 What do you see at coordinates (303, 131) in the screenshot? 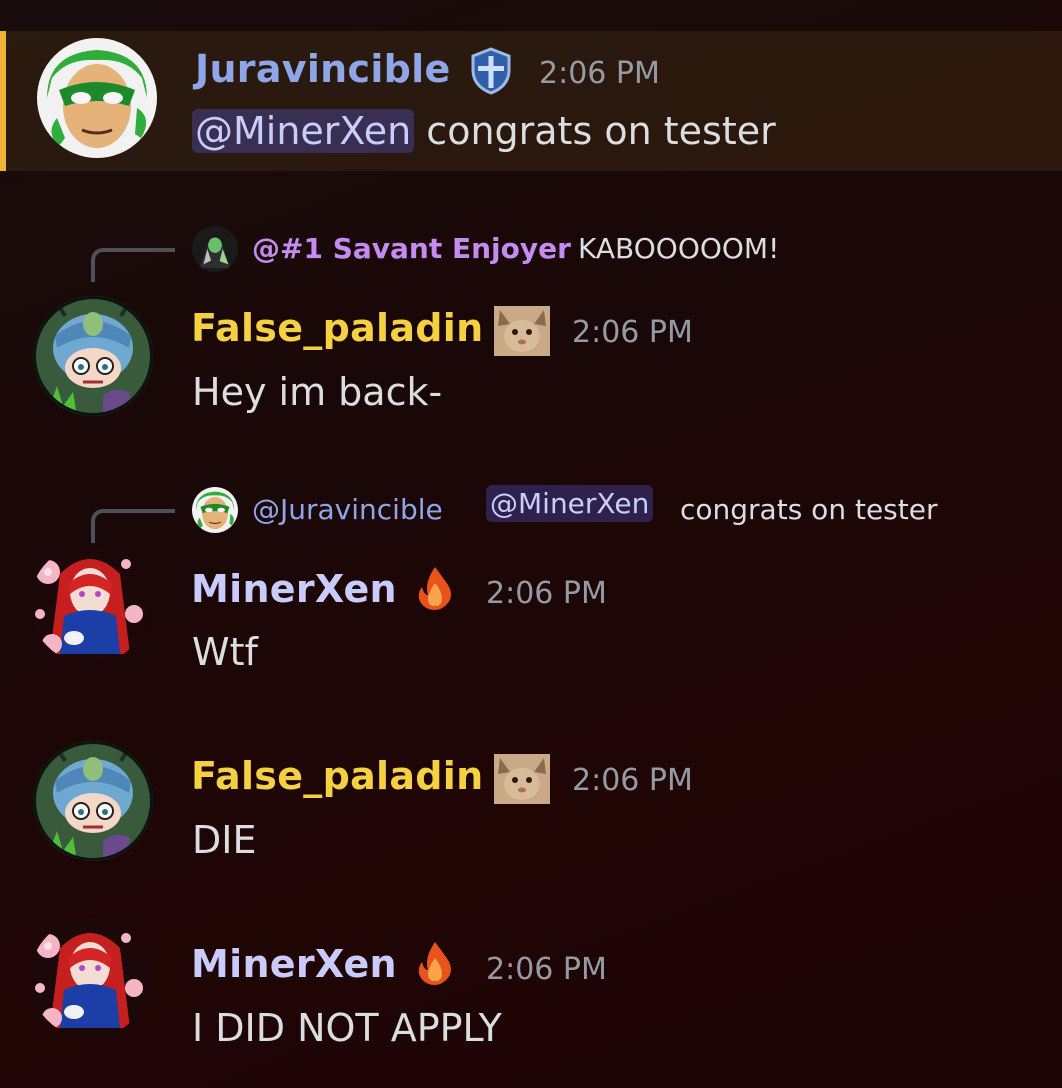
I see `user-mention: @MinerXen` at bounding box center [303, 131].